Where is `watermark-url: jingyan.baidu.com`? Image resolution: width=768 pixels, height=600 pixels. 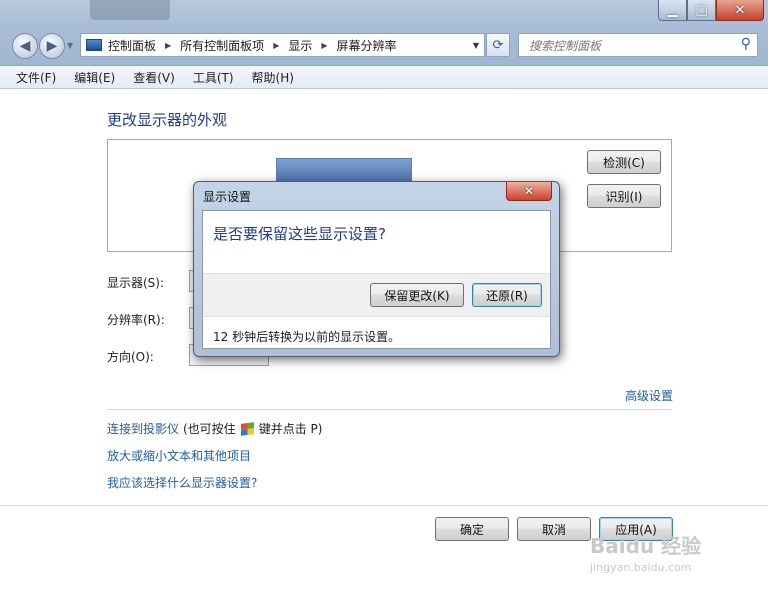 watermark-url: jingyan.baidu.com is located at coordinates (641, 567).